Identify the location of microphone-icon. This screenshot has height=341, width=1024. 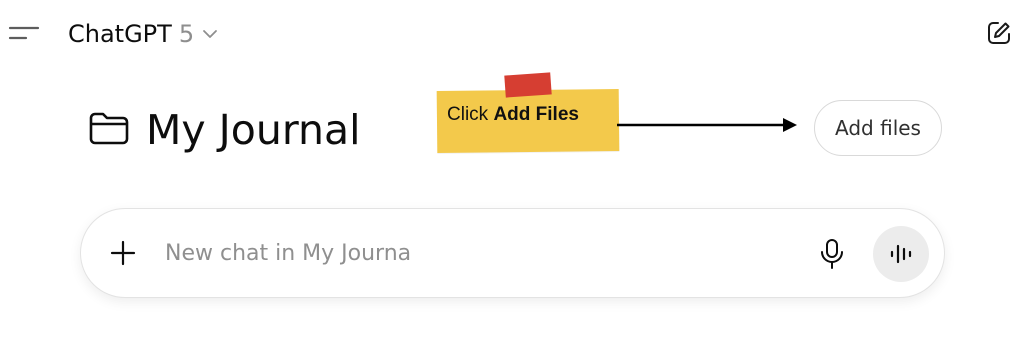
(832, 254).